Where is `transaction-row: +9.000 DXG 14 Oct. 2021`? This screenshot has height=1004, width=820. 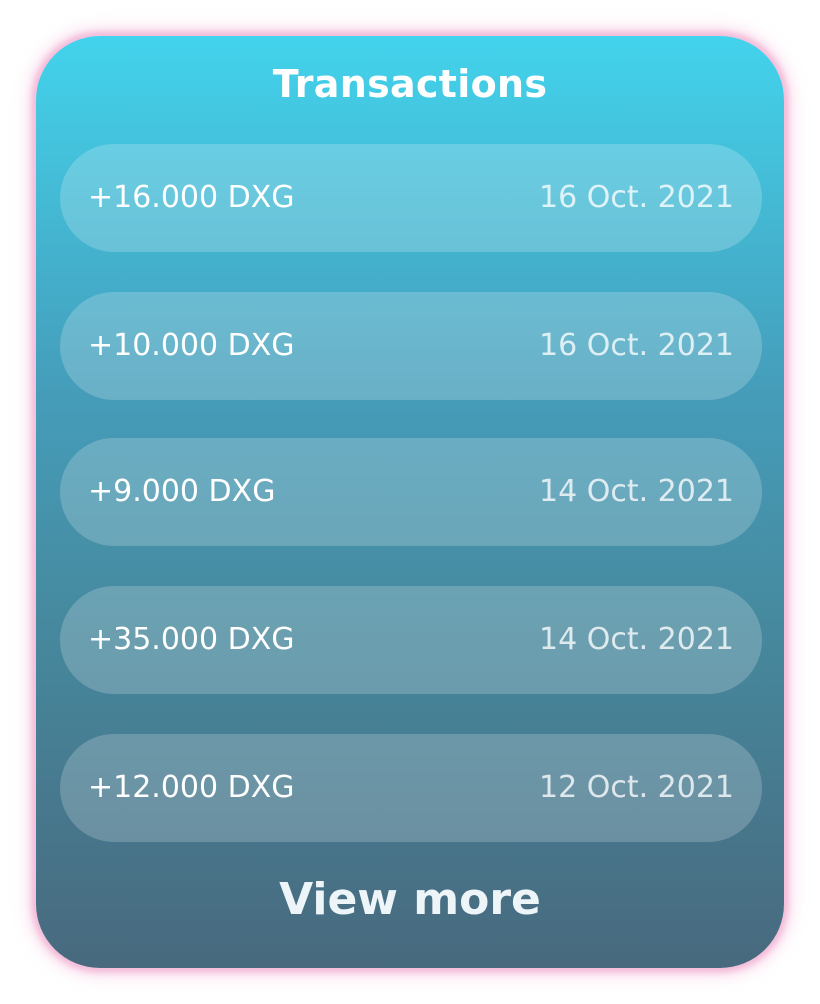
transaction-row: +9.000 DXG 14 Oct. 2021 is located at coordinates (411, 492).